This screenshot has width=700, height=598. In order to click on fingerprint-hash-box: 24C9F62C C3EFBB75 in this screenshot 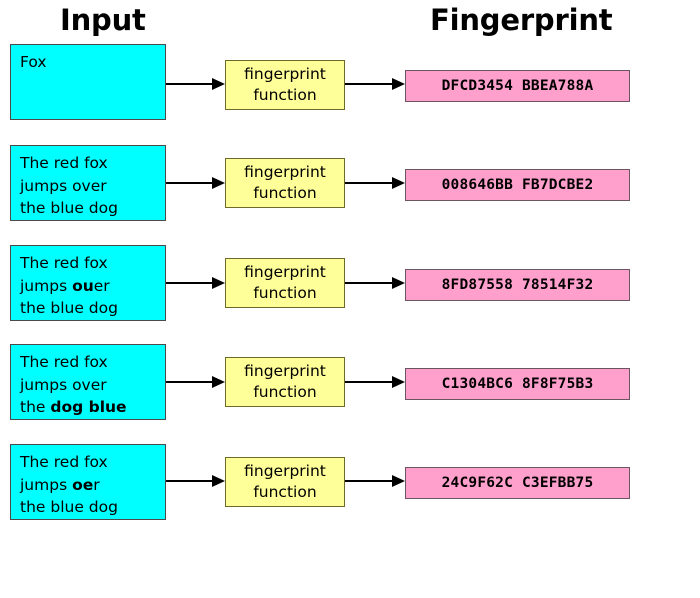, I will do `click(517, 483)`.